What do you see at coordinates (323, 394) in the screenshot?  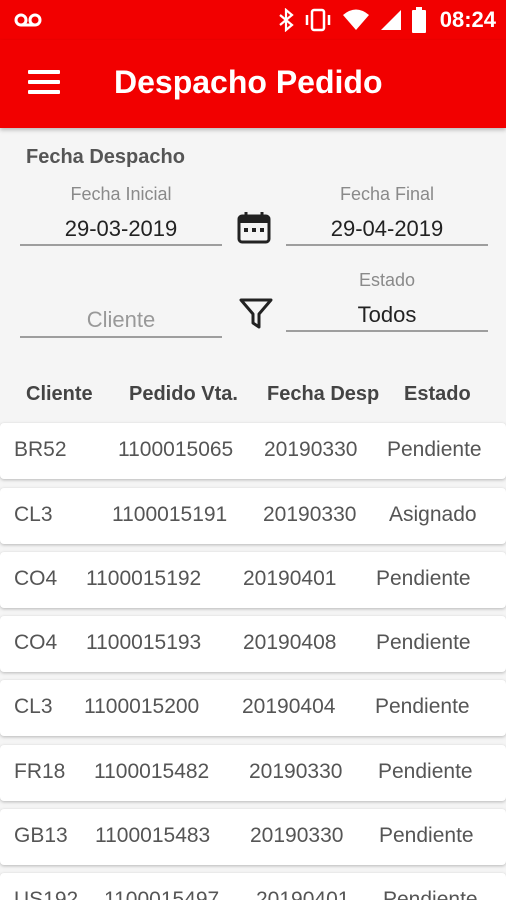 I see `column-header-fecha-desp: Fecha Desp` at bounding box center [323, 394].